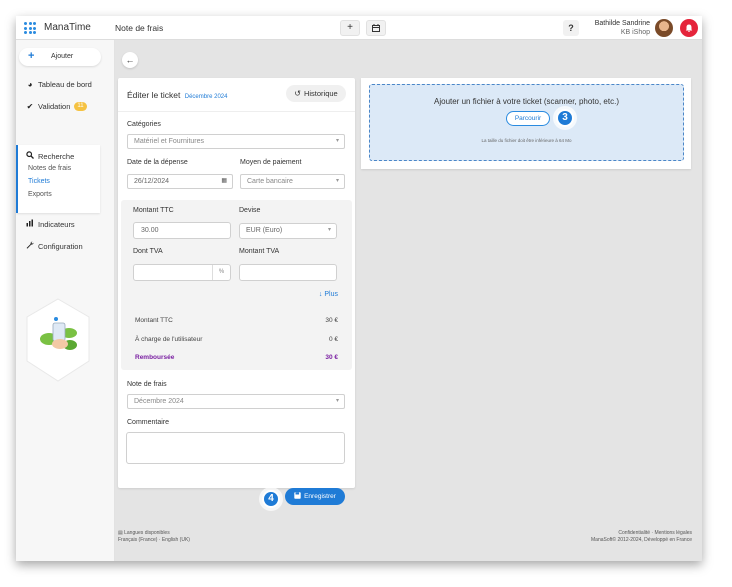 This screenshot has width=732, height=587. What do you see at coordinates (139, 28) in the screenshot?
I see `page-title: Note de frais` at bounding box center [139, 28].